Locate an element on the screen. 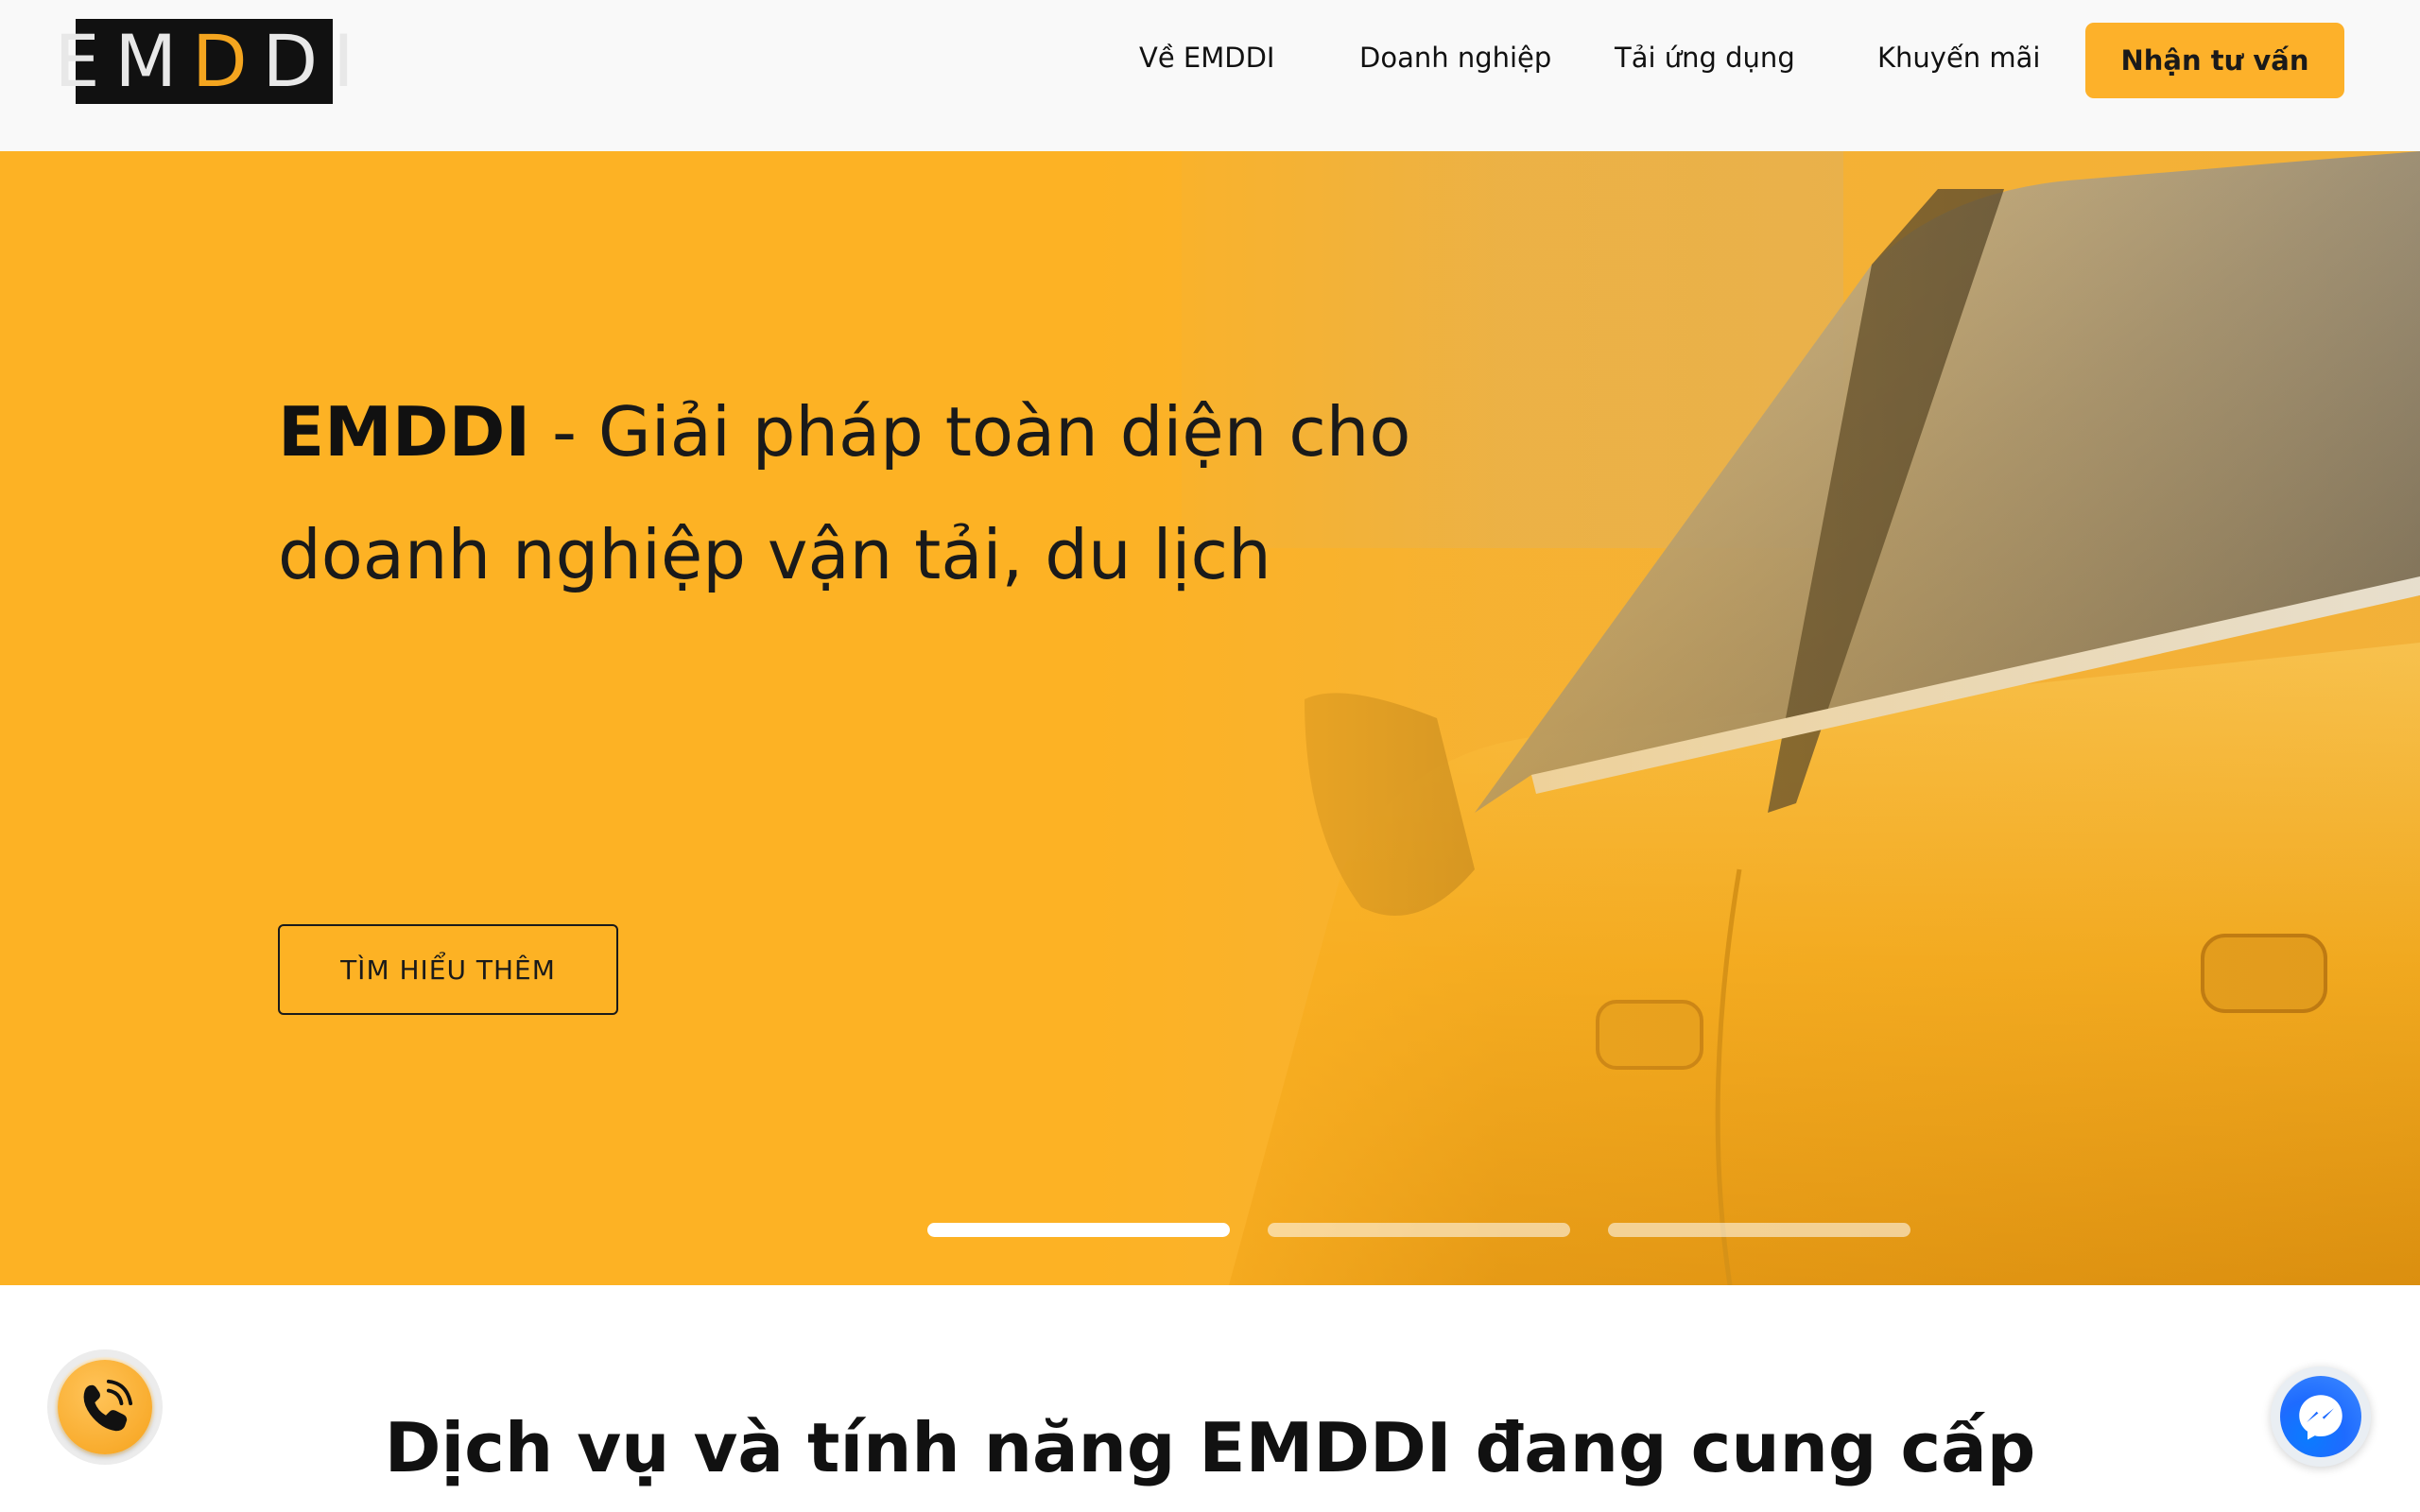  phone-call-icon is located at coordinates (105, 1407).